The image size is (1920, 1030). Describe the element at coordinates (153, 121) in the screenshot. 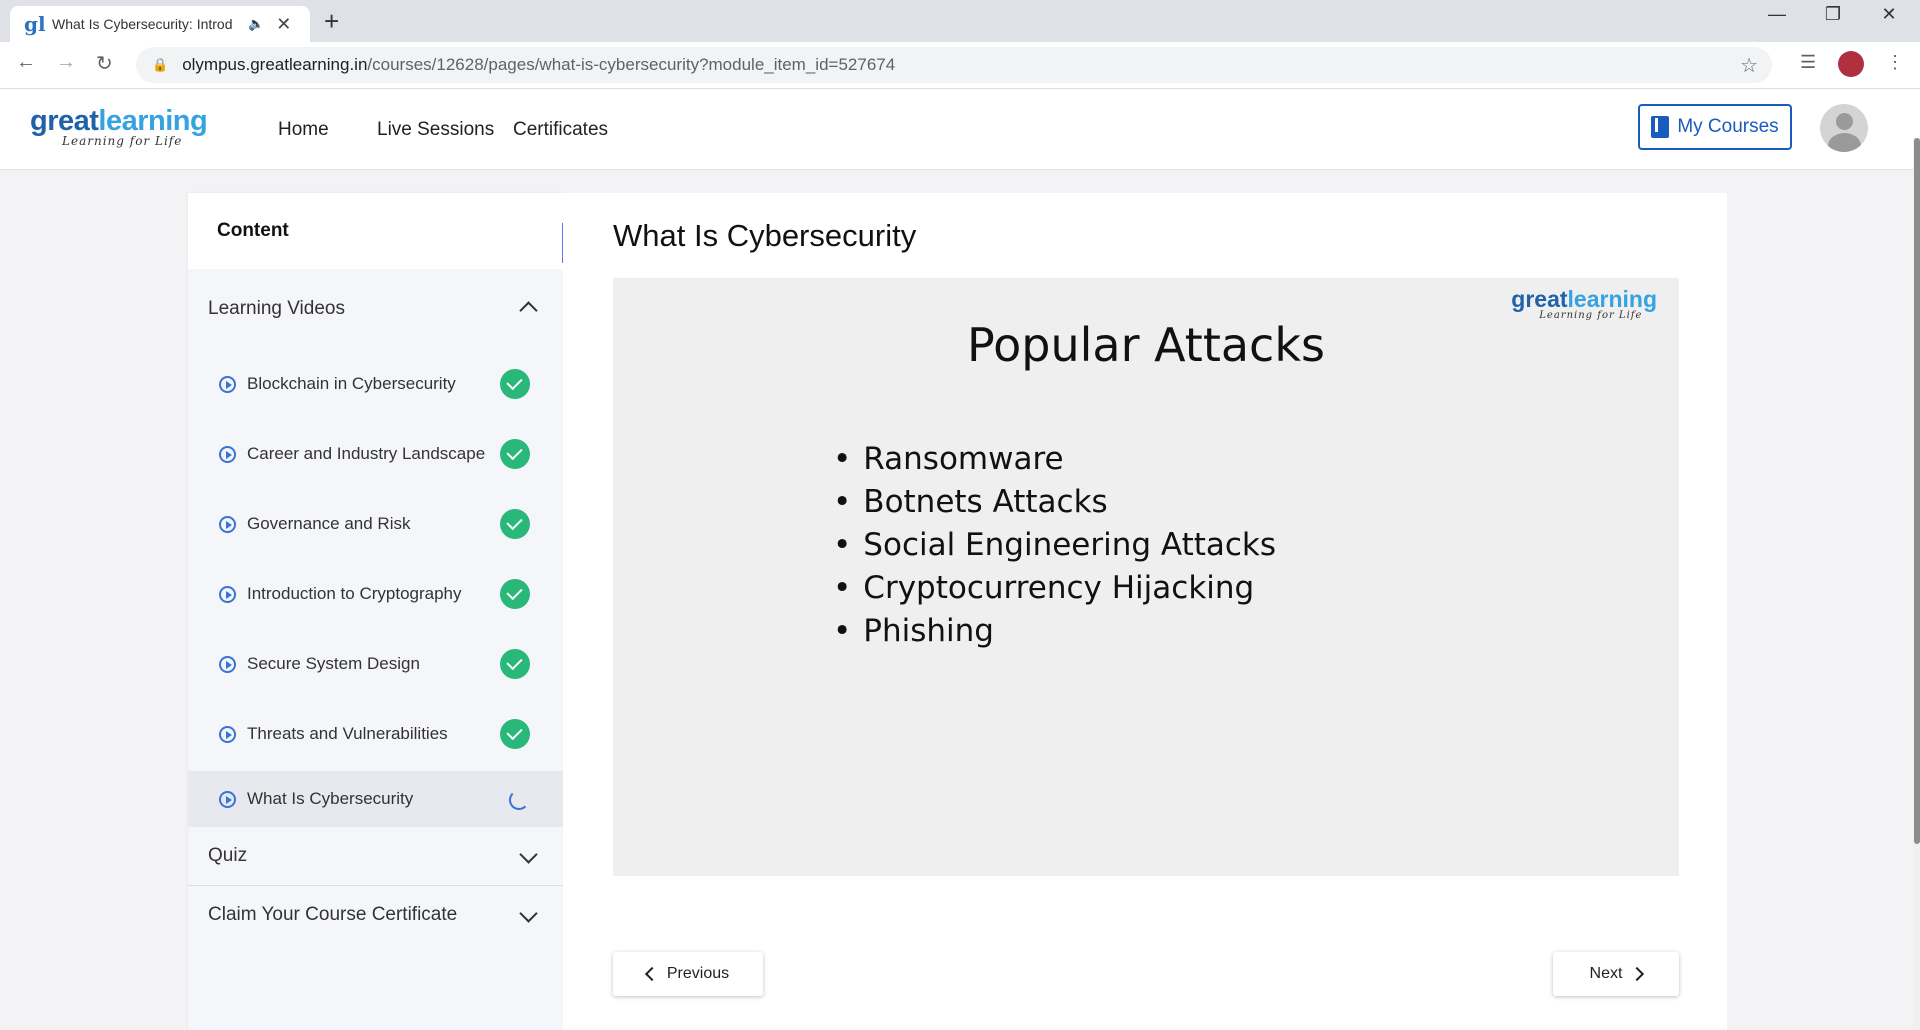

I see `logo-part-learning: learning` at that location.